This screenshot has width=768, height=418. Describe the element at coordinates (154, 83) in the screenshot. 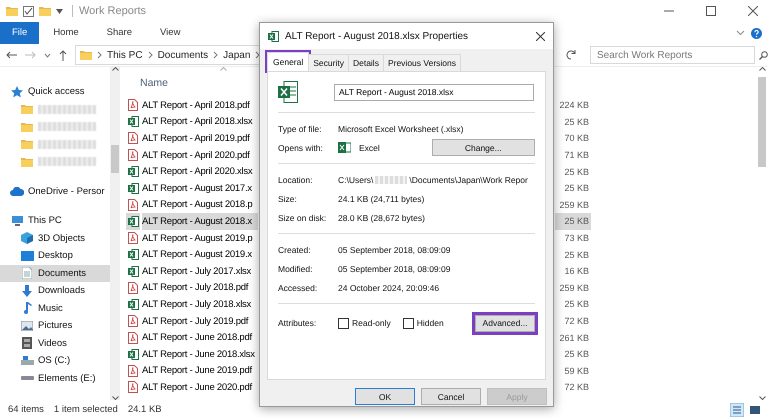

I see `column-header: Name` at that location.